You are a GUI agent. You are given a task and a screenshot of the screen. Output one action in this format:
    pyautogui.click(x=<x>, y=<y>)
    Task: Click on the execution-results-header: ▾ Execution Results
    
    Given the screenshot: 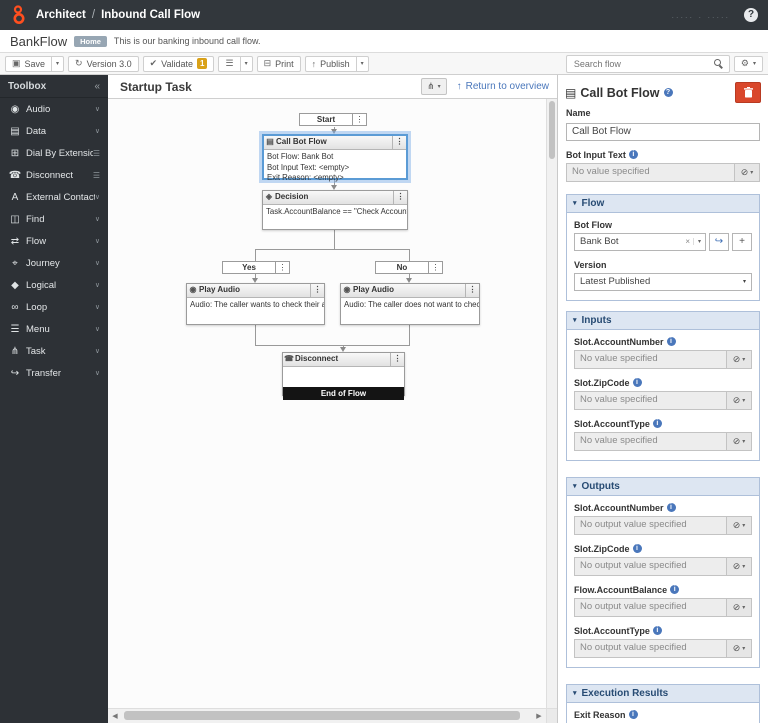 What is the action you would take?
    pyautogui.click(x=663, y=693)
    